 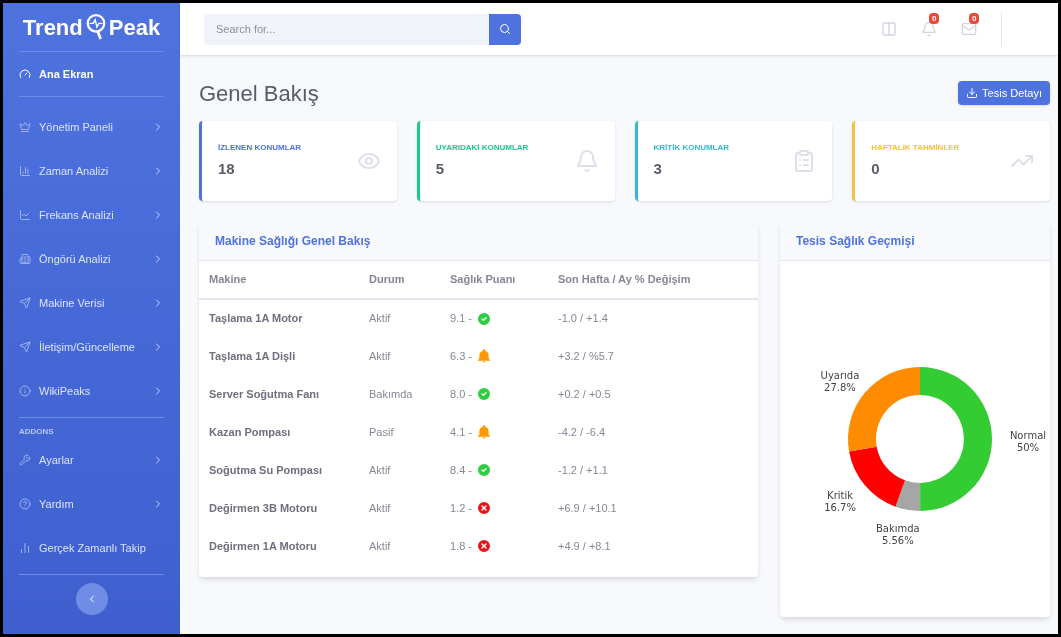 I want to click on slice-label: Uyarıda 27.8%, so click(x=840, y=381).